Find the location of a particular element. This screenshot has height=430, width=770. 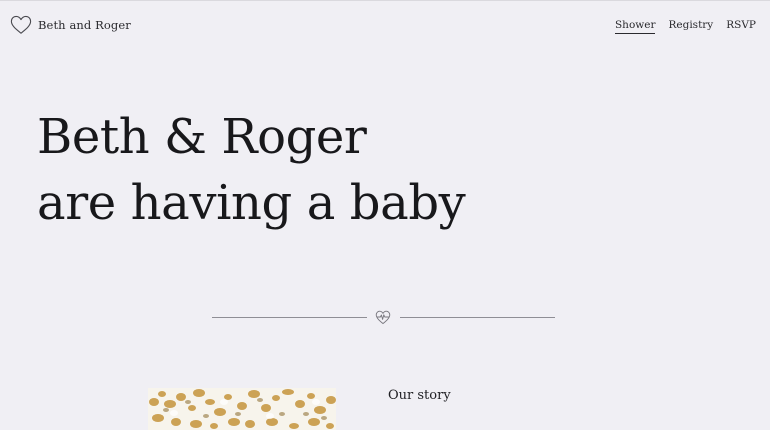

section-divider is located at coordinates (383, 318).